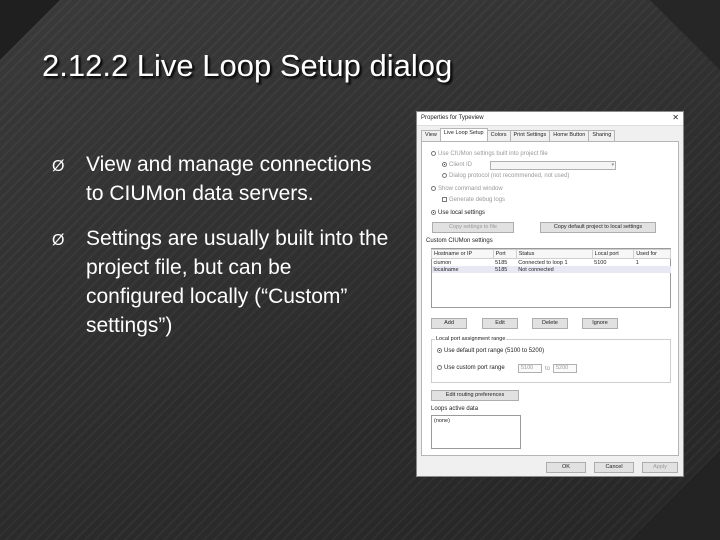 The height and width of the screenshot is (540, 720). Describe the element at coordinates (553, 165) in the screenshot. I see `client-id-select: ▾` at that location.